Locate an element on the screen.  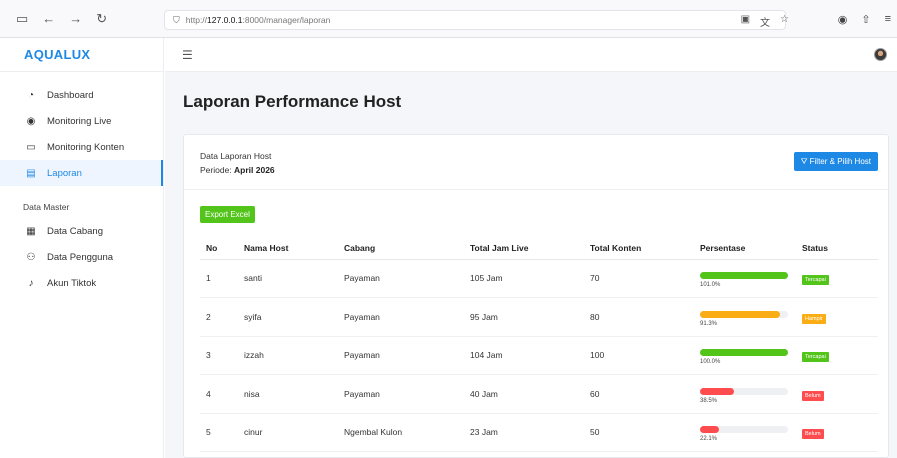
url-rest: :8000/manager/laporan is located at coordinates (286, 20).